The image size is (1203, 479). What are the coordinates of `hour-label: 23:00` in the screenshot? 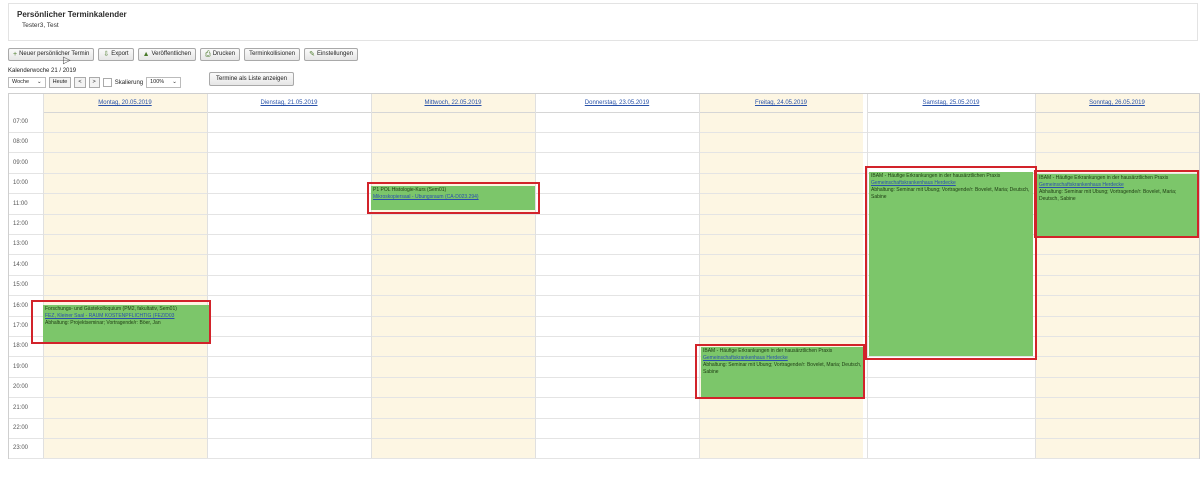 It's located at (21, 448).